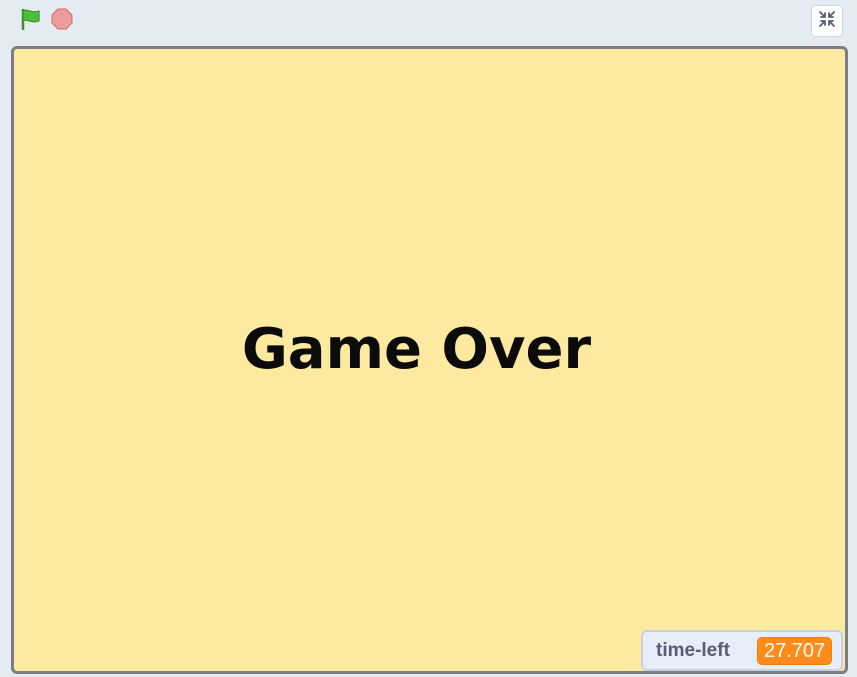 Image resolution: width=857 pixels, height=677 pixels. Describe the element at coordinates (693, 650) in the screenshot. I see `monitor-label: time-left` at that location.